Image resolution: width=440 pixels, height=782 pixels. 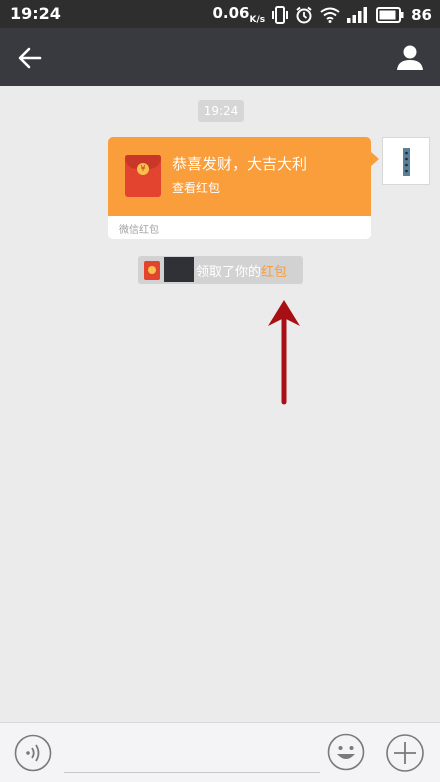 What do you see at coordinates (410, 57) in the screenshot?
I see `profile-icon` at bounding box center [410, 57].